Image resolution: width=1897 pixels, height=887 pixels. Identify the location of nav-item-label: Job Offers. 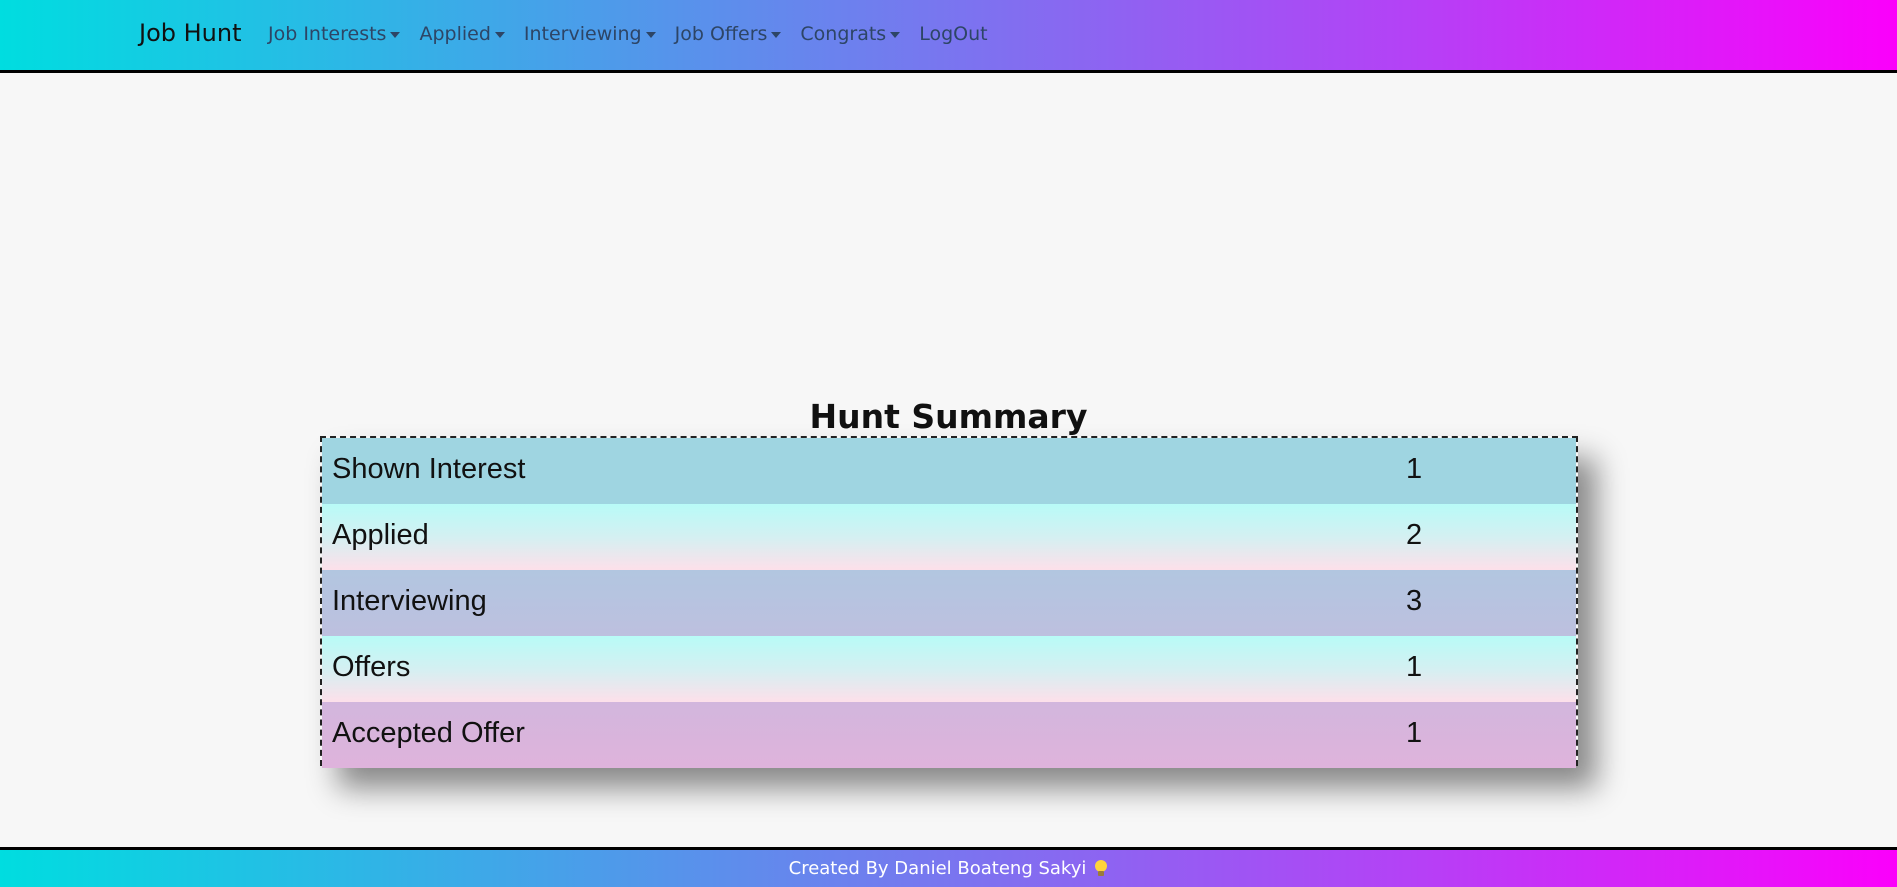
(721, 34).